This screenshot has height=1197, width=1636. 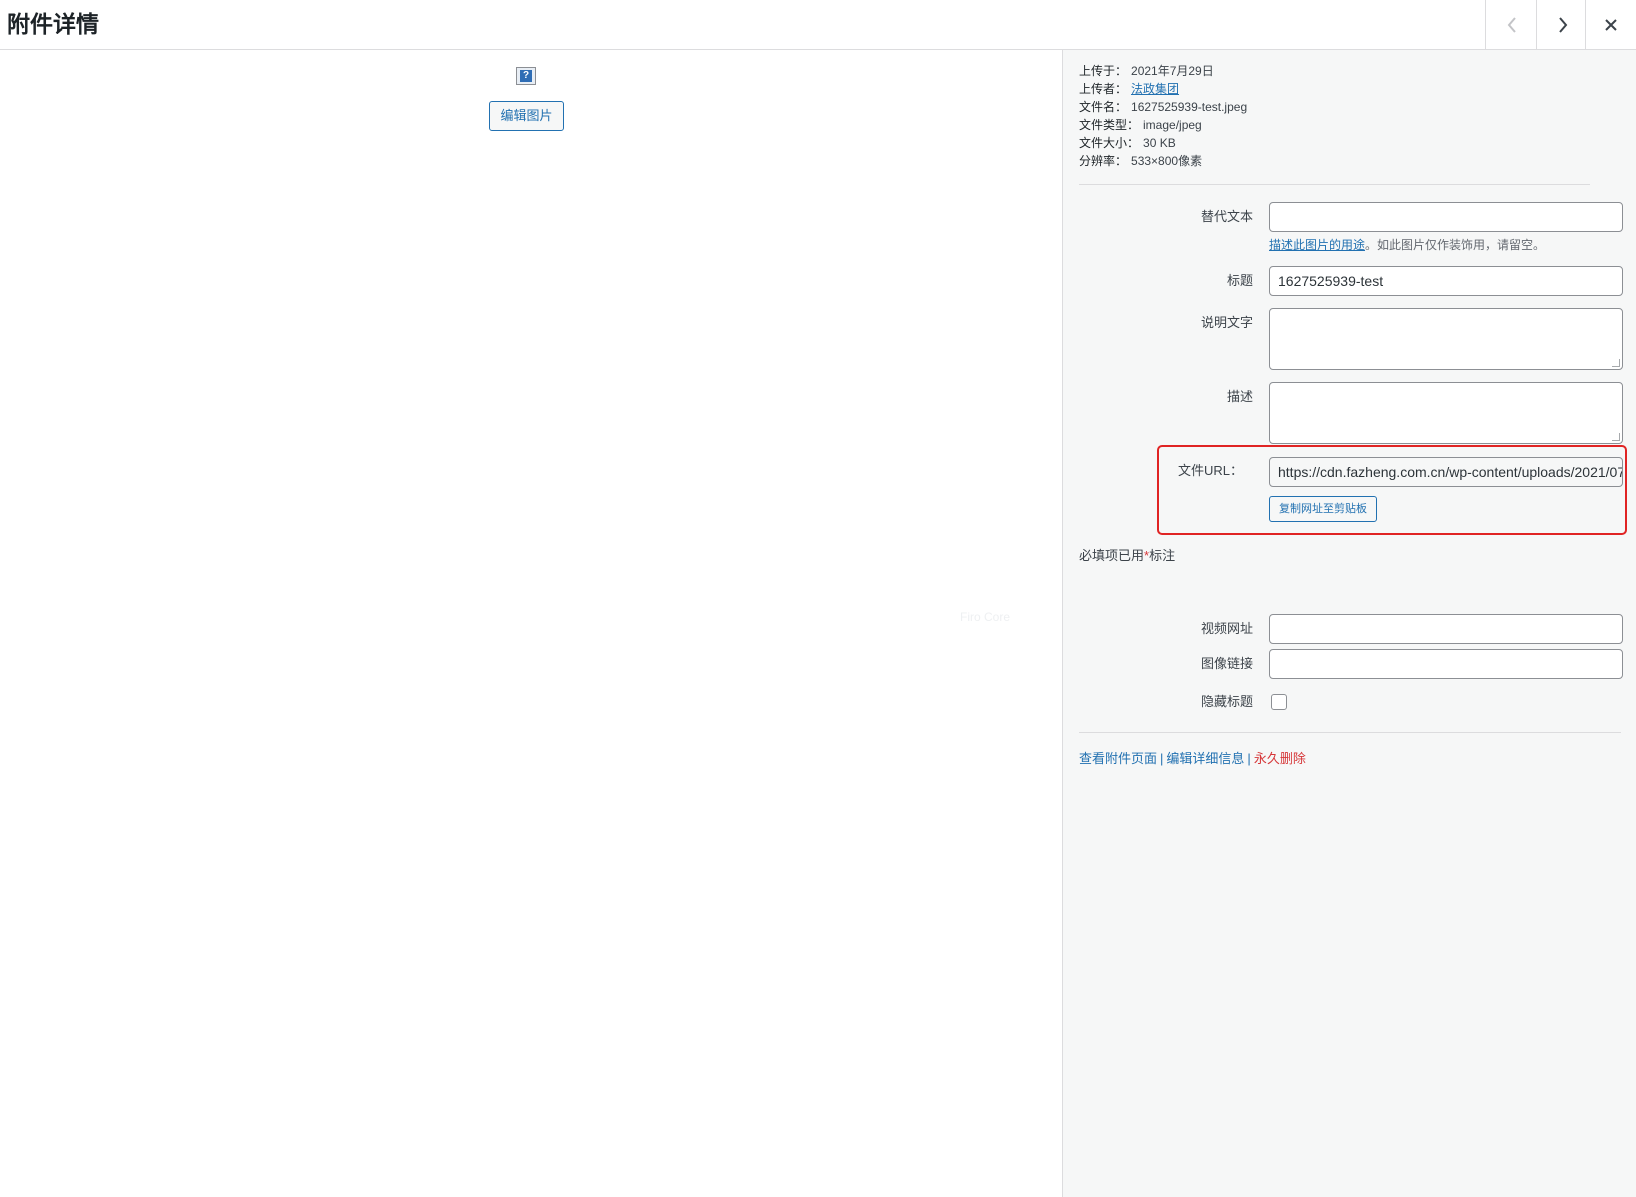 I want to click on meta-file-size: 文件大小： 30 KB, so click(x=1163, y=143).